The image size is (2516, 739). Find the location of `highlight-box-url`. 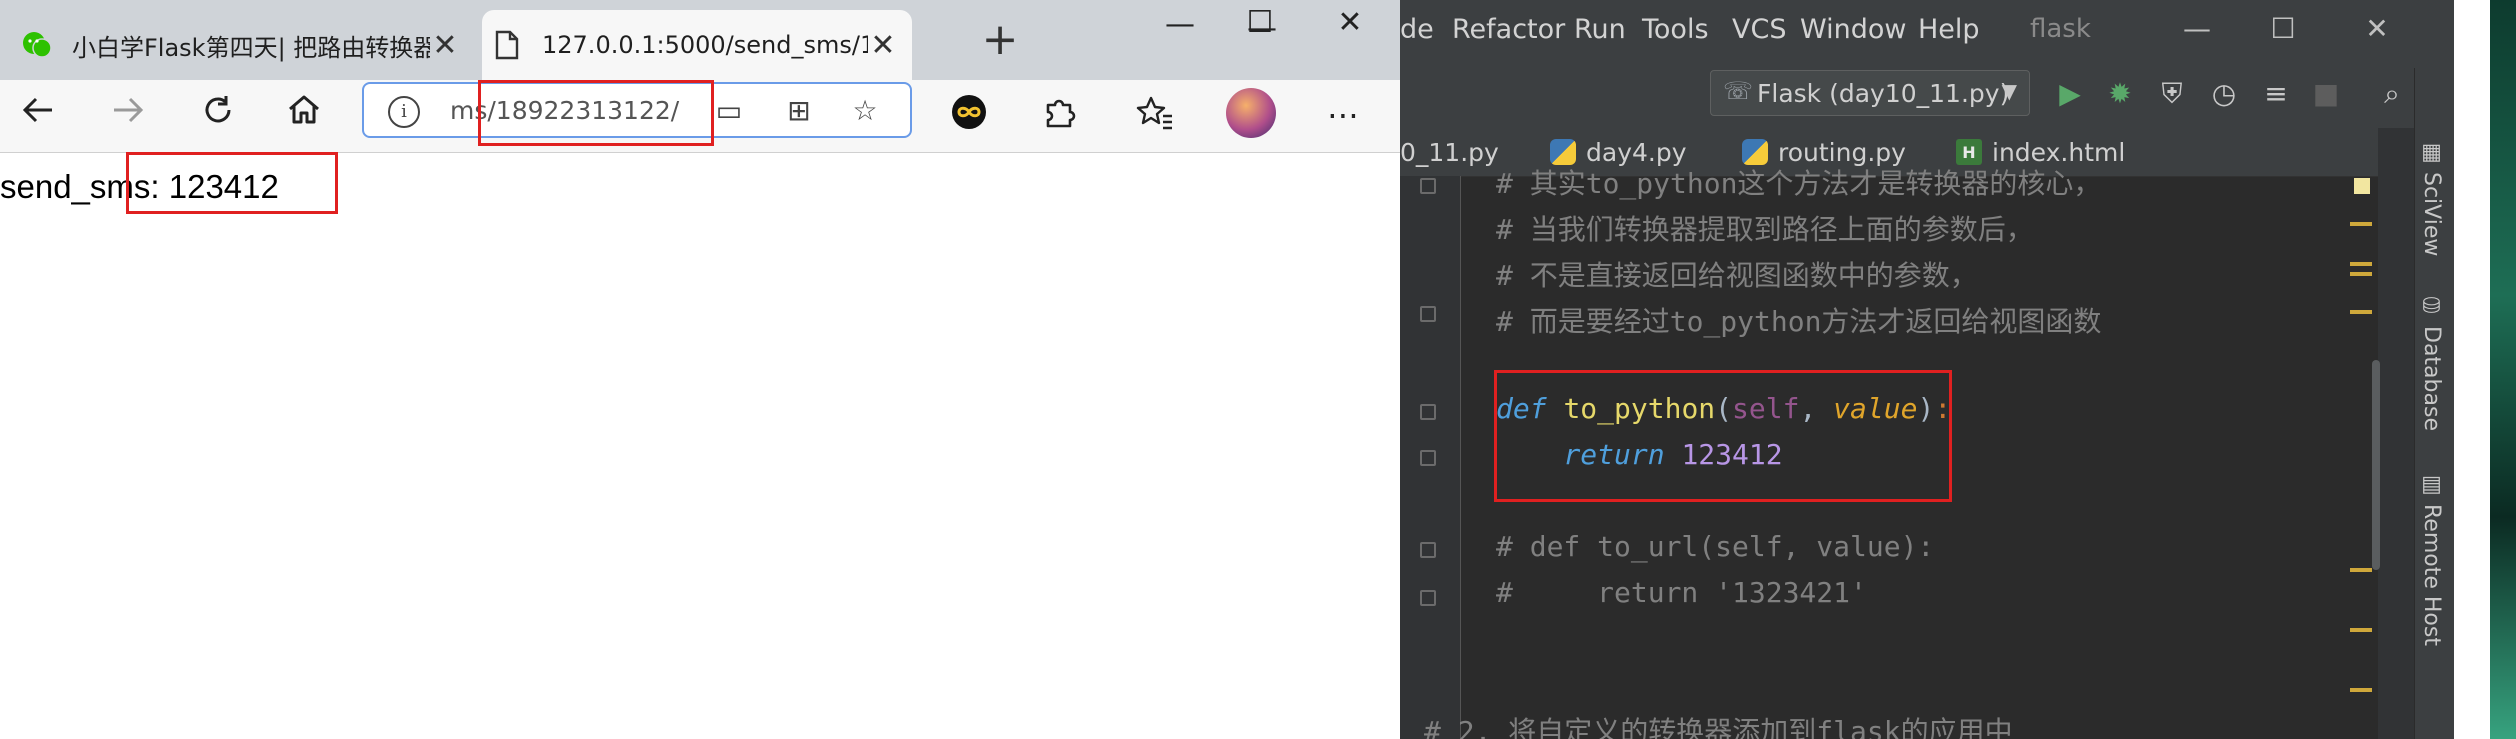

highlight-box-url is located at coordinates (596, 113).